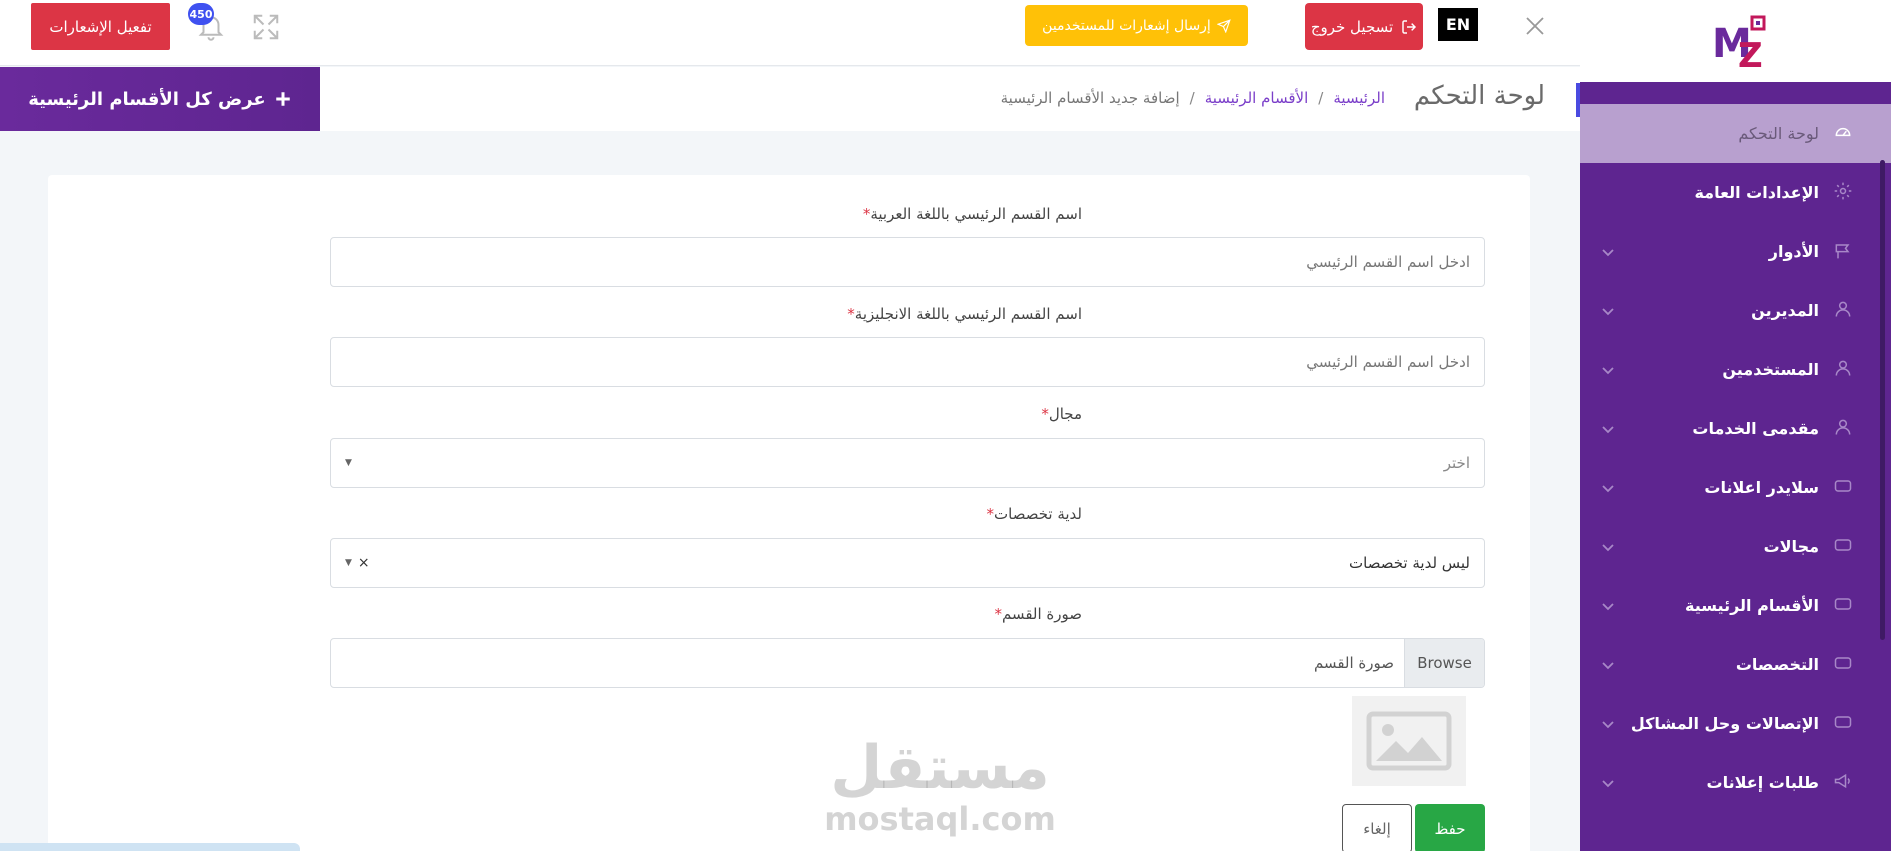  Describe the element at coordinates (907, 262) in the screenshot. I see `name-ar-input` at that location.